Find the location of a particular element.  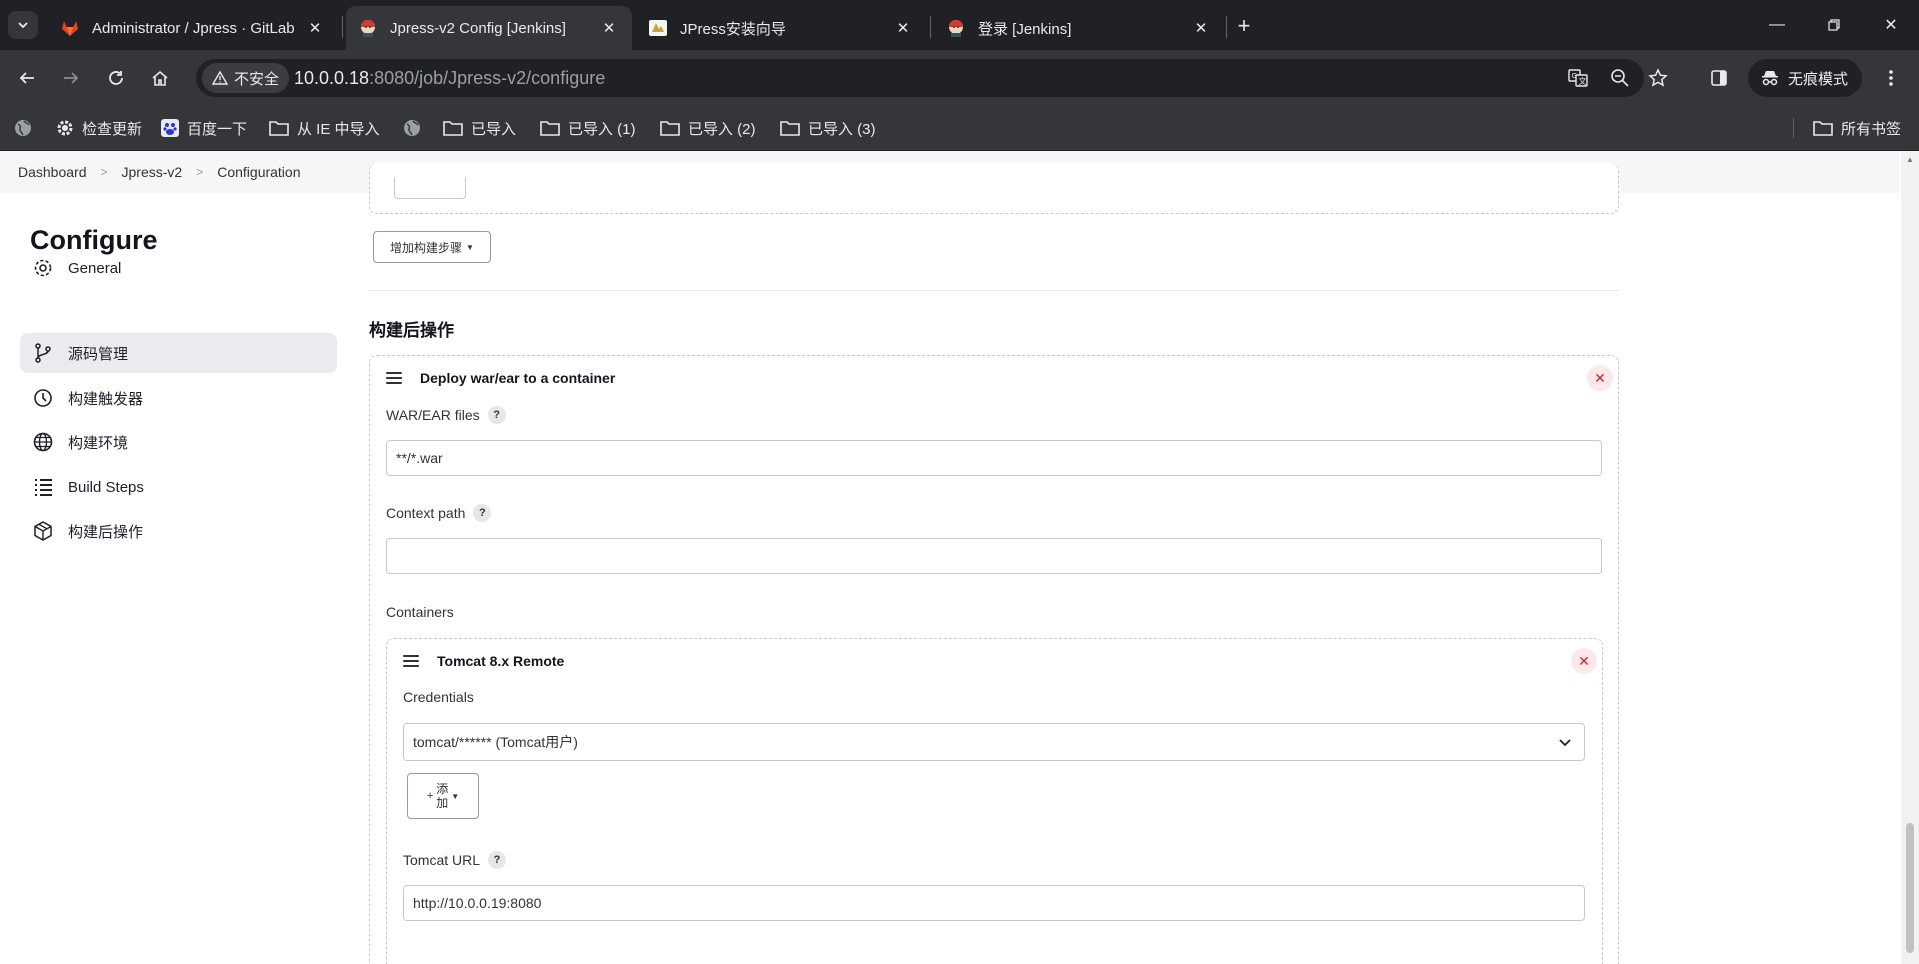

side-panel-button is located at coordinates (1719, 78).